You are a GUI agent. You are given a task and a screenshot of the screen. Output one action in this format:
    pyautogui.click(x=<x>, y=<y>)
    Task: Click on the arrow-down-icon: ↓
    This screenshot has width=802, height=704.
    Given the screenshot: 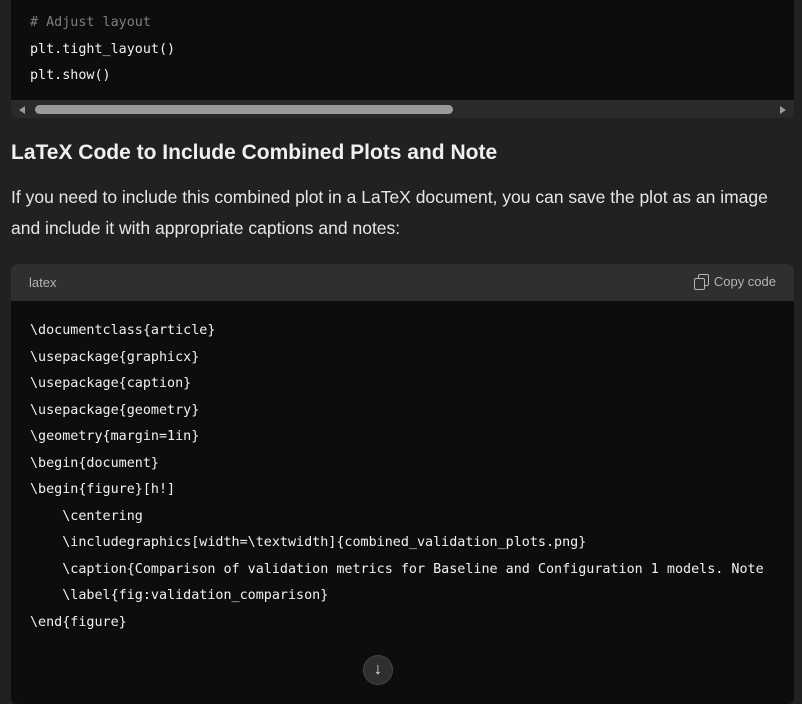 What is the action you would take?
    pyautogui.click(x=378, y=669)
    